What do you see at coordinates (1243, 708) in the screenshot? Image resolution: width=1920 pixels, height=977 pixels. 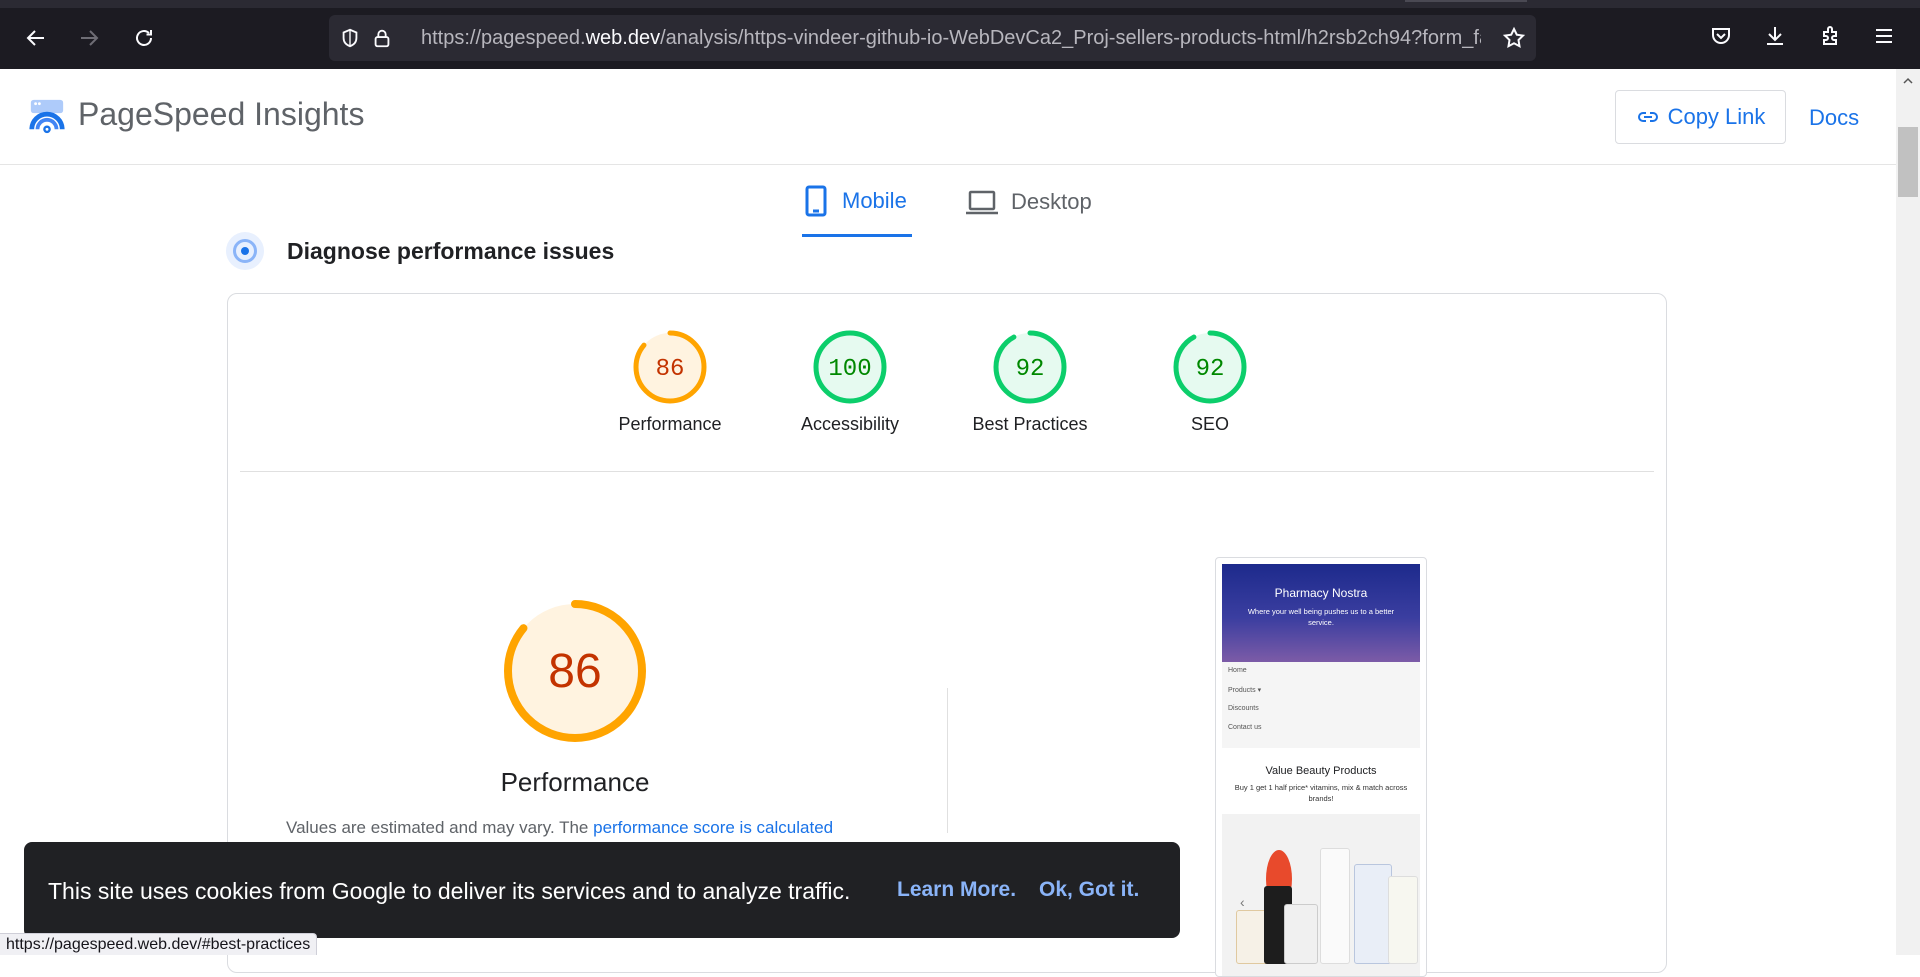 I see `screenshot-menu-item: Discounts` at bounding box center [1243, 708].